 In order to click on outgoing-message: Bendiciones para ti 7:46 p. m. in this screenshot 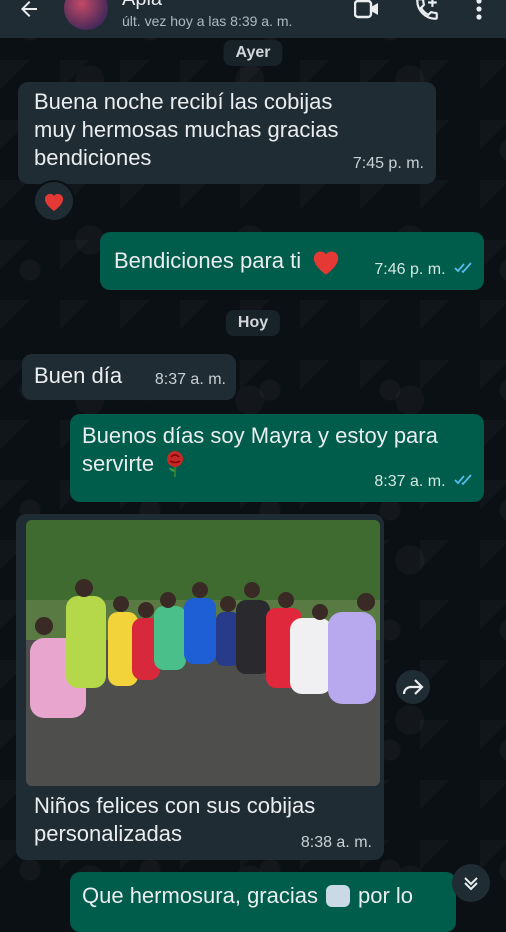, I will do `click(292, 261)`.